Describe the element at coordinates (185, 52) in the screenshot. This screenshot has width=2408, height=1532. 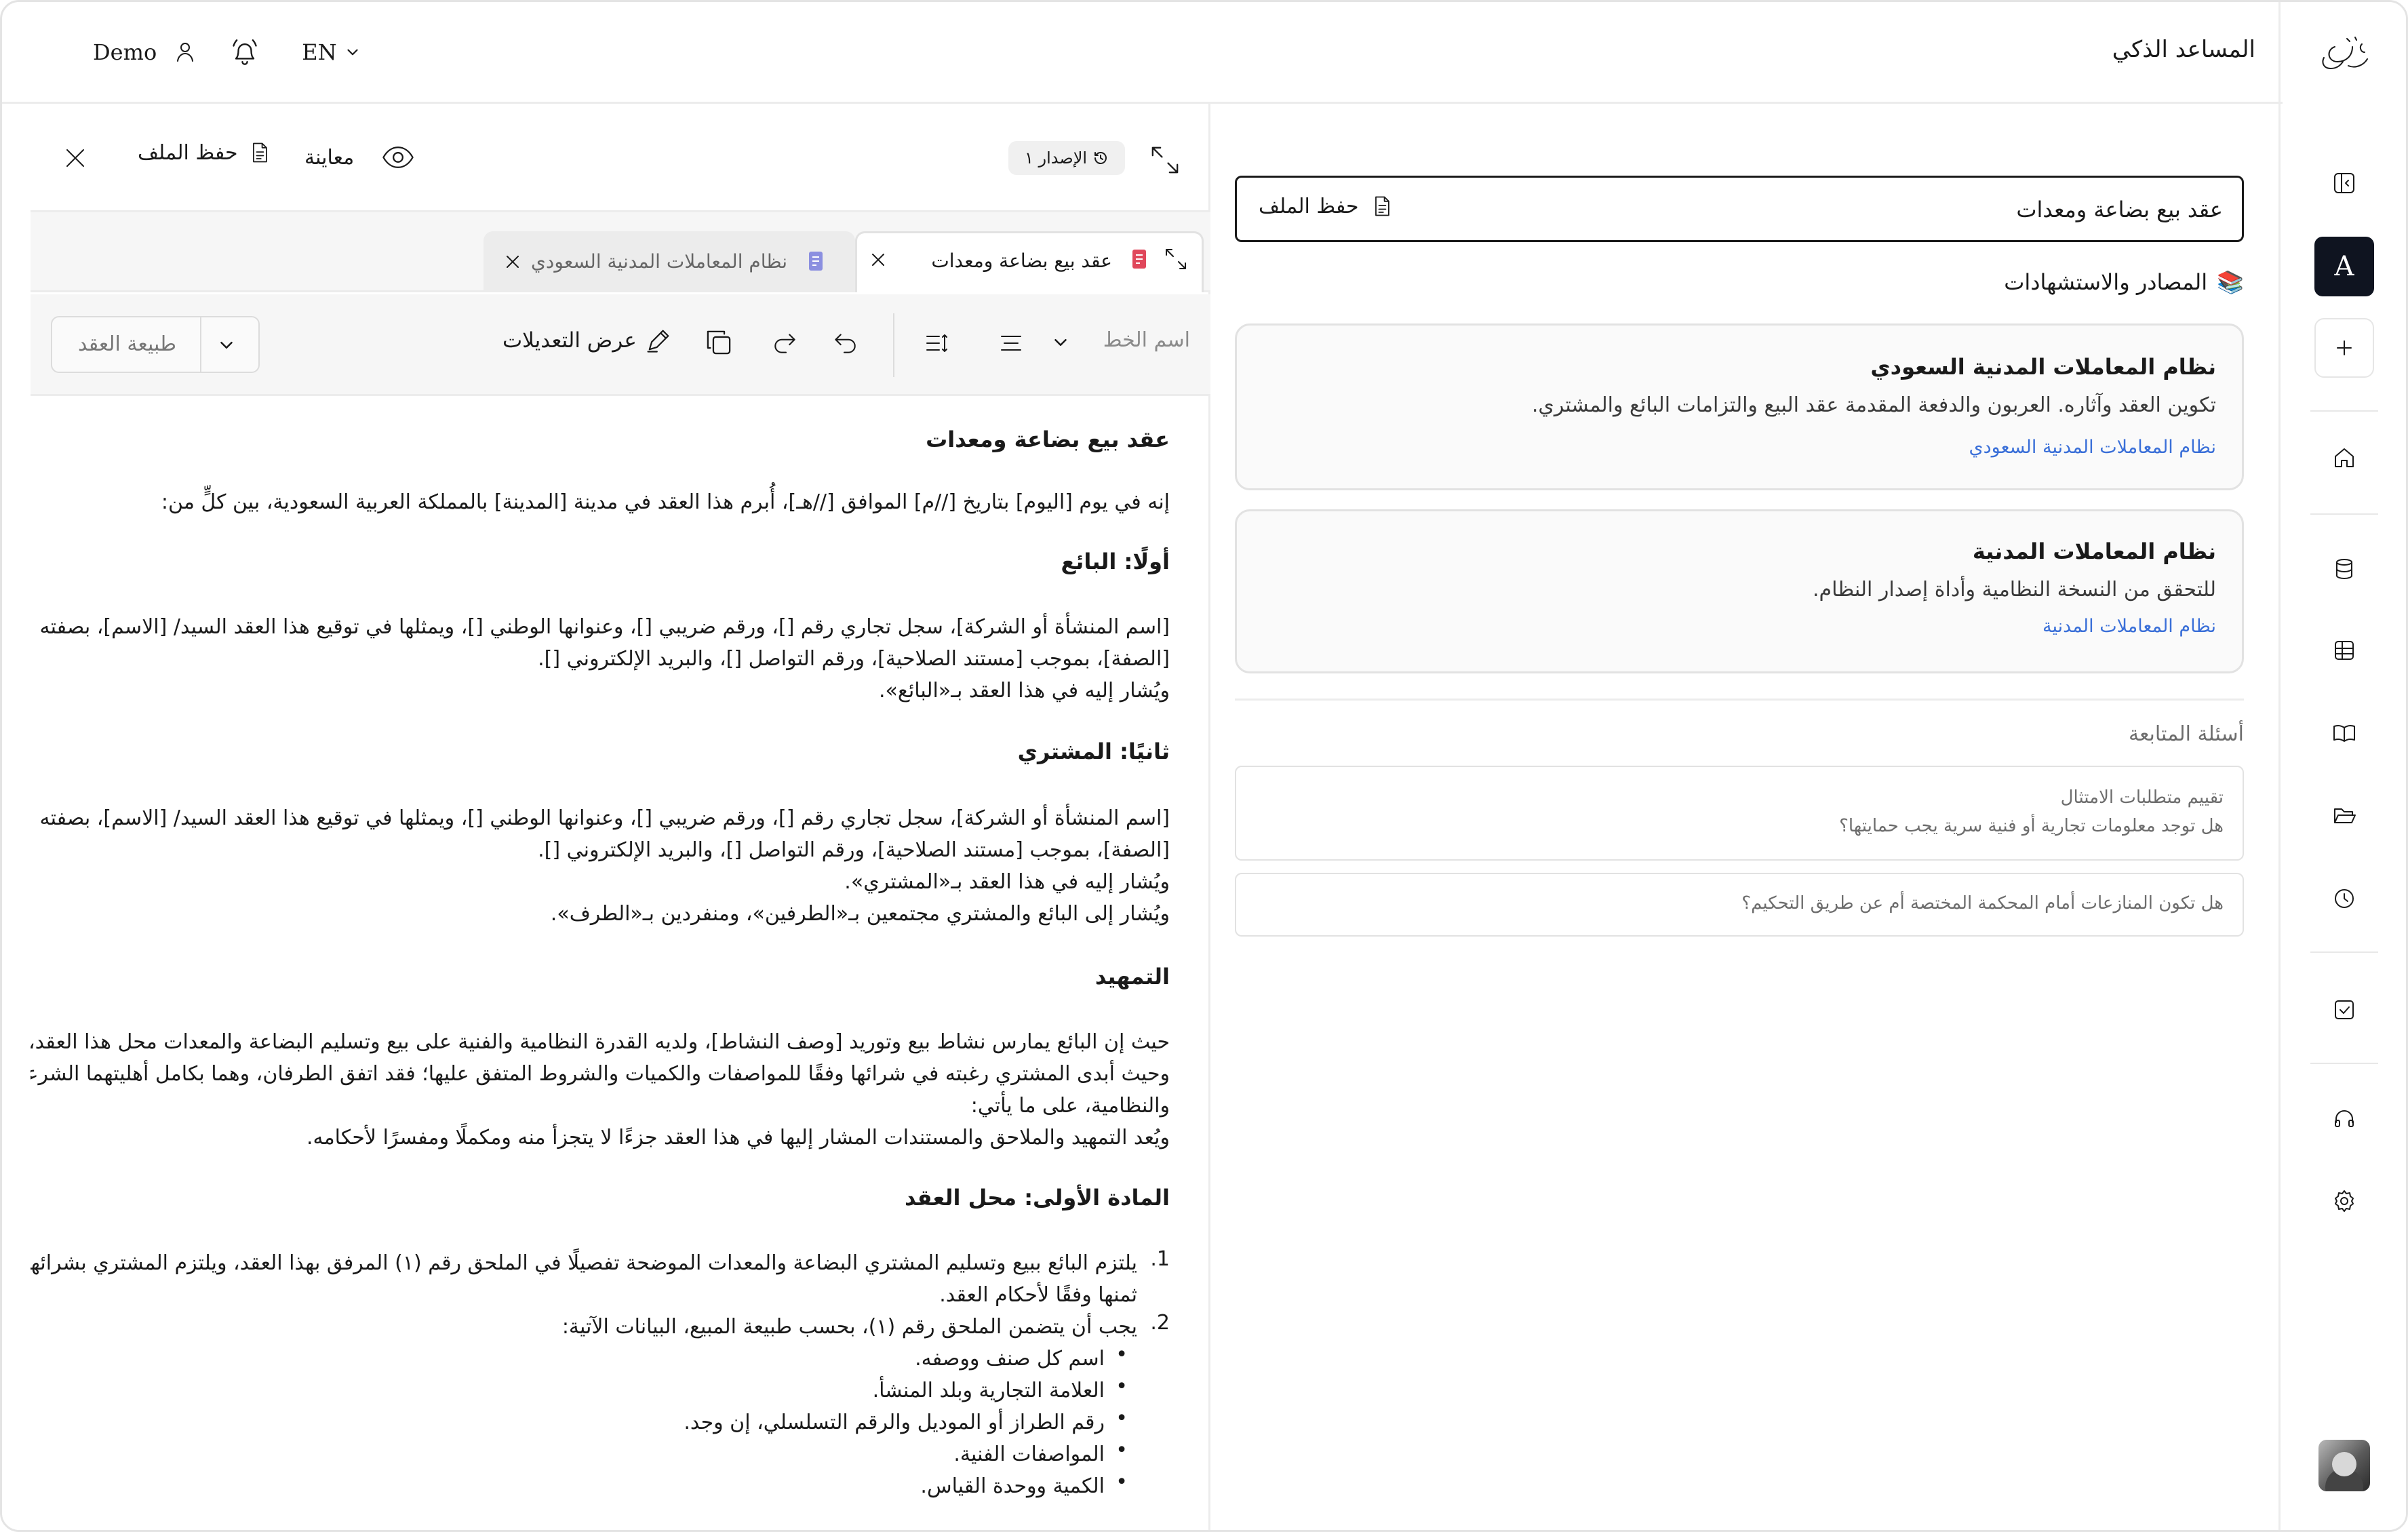
I see `user-icon` at that location.